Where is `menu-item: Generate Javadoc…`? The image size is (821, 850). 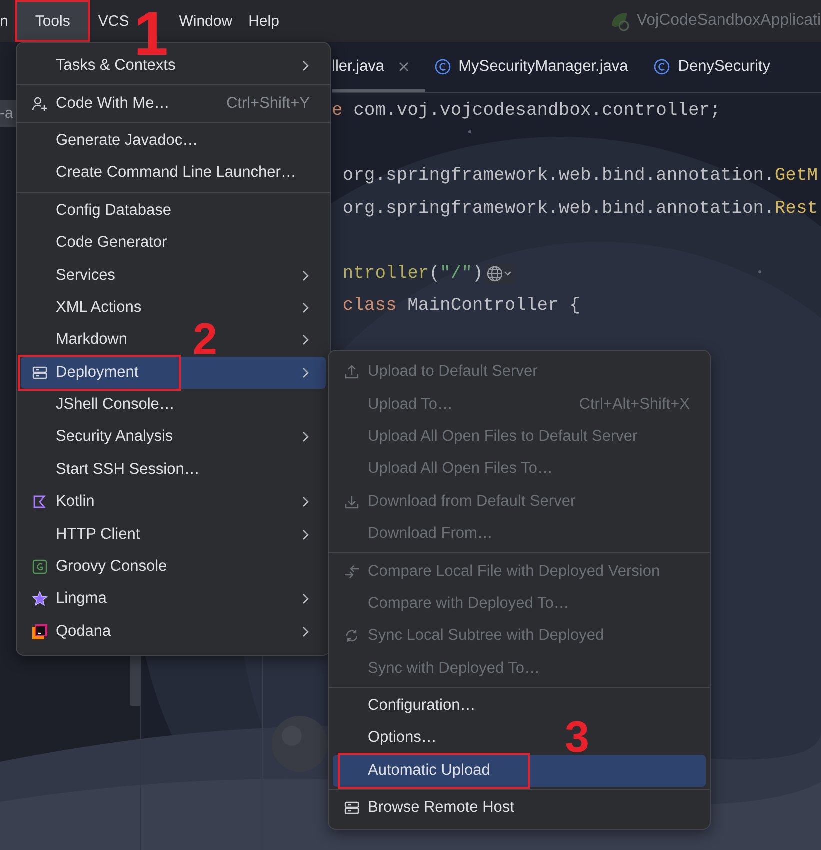
menu-item: Generate Javadoc… is located at coordinates (173, 141).